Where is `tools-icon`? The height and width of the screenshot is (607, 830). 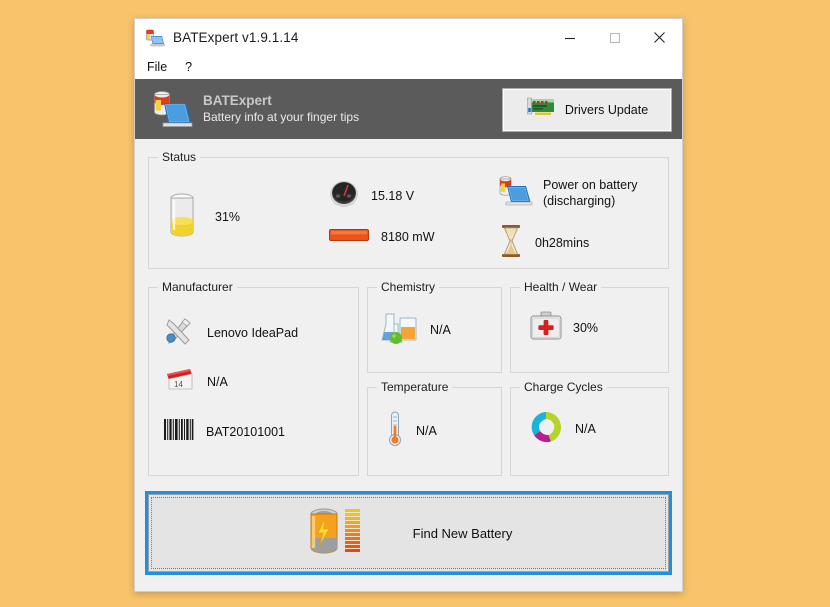 tools-icon is located at coordinates (179, 333).